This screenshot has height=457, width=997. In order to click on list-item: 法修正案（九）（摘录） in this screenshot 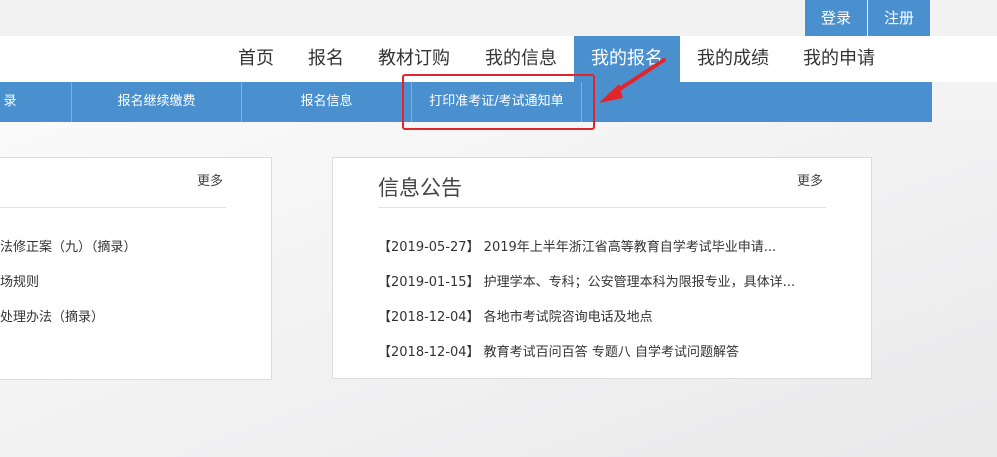, I will do `click(68, 245)`.